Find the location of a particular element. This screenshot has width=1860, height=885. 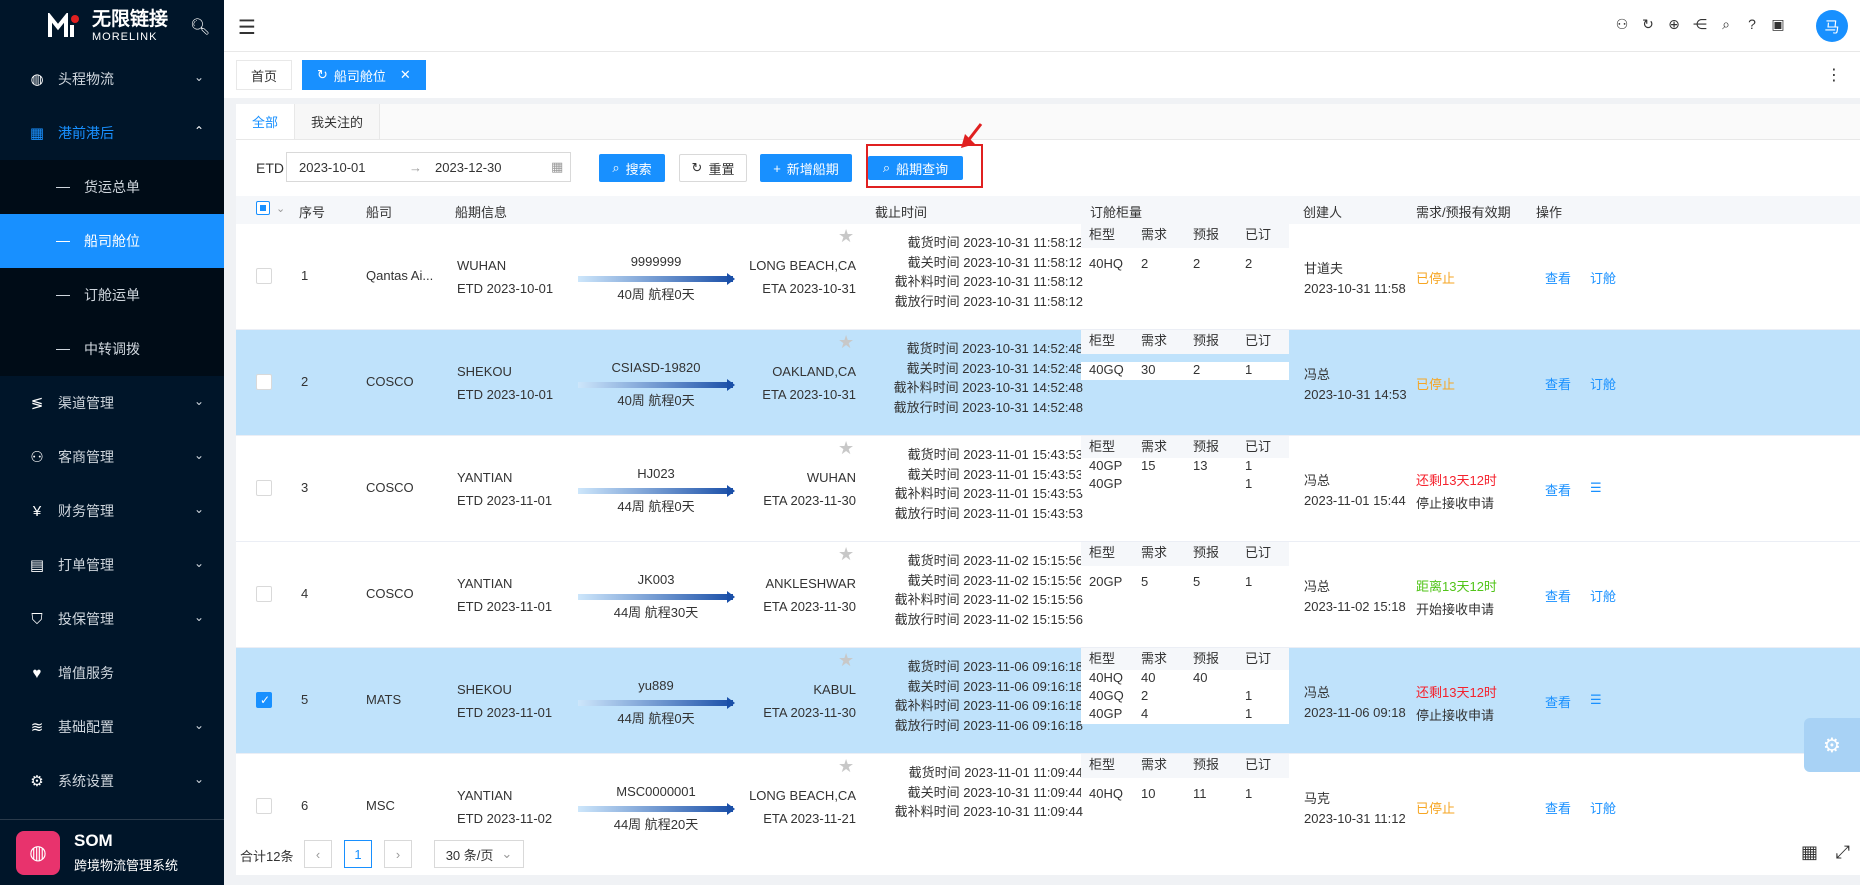

sidebar-item-channel: ≶ 渠道管理 ⌄ is located at coordinates (112, 403).